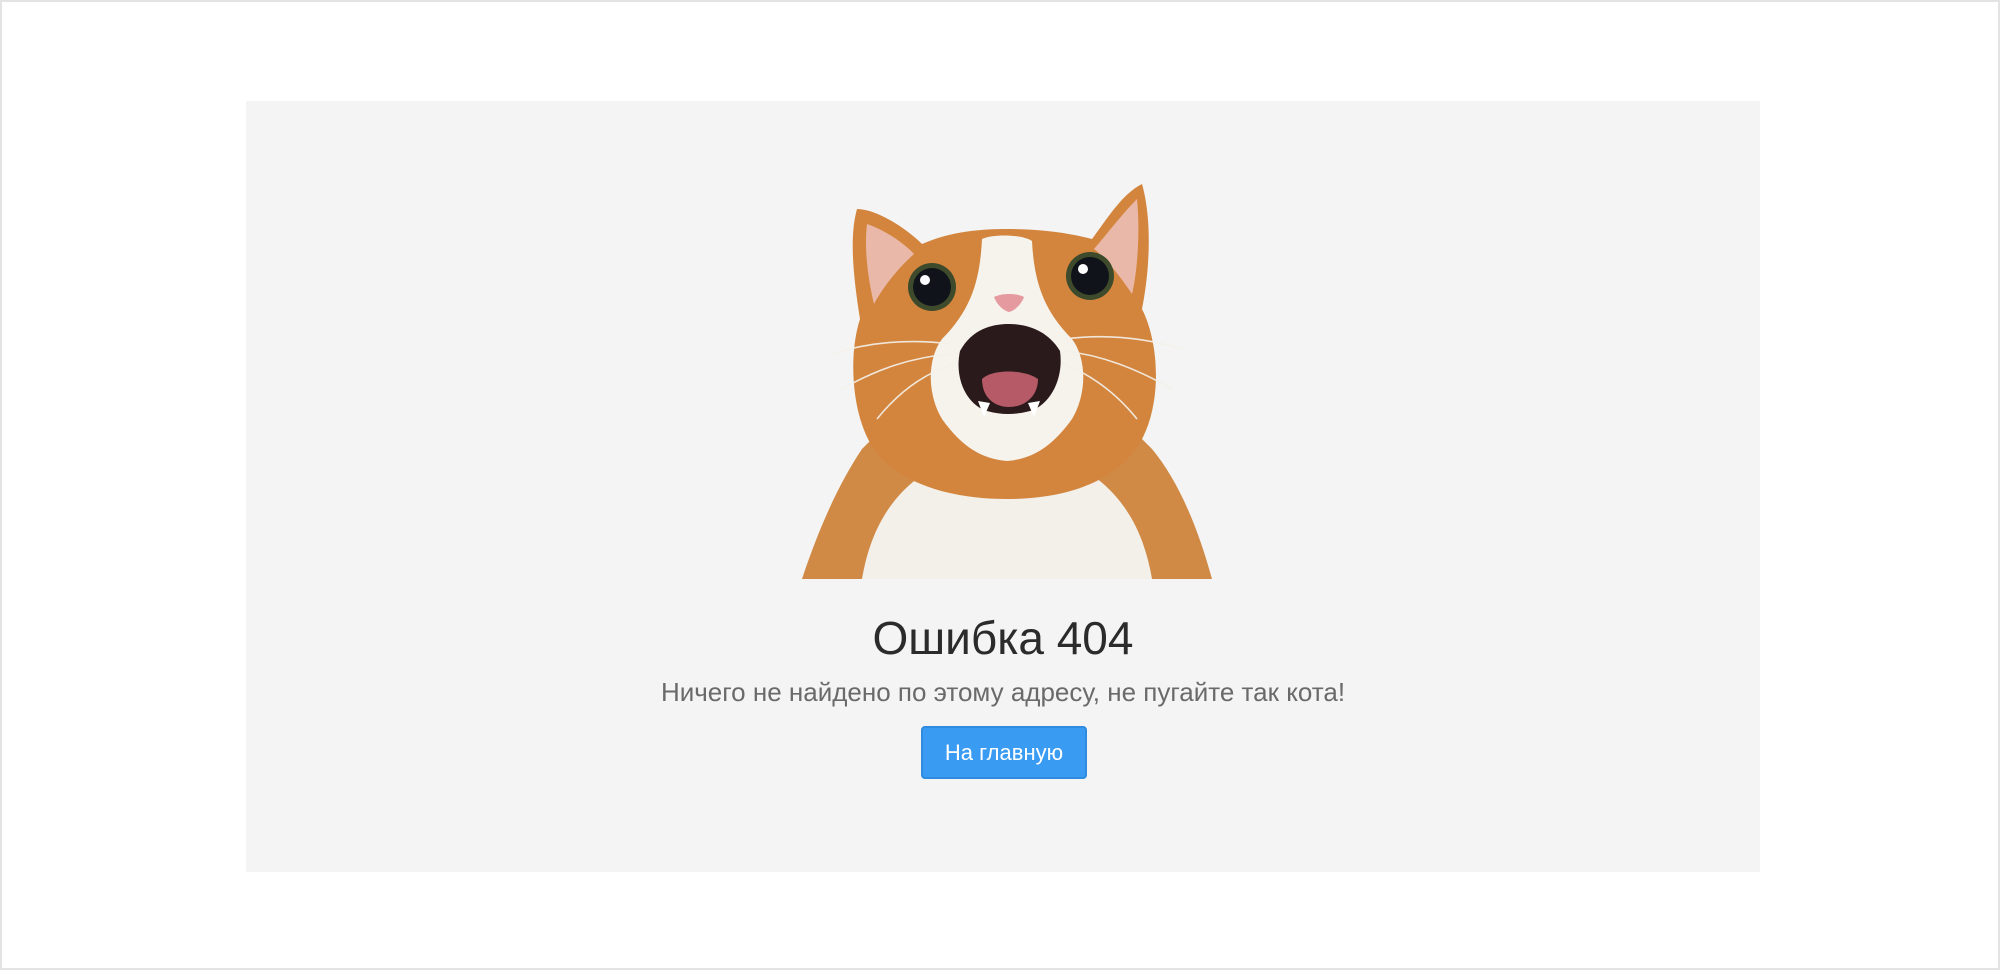  What do you see at coordinates (1004, 752) in the screenshot?
I see `home-button: На главную` at bounding box center [1004, 752].